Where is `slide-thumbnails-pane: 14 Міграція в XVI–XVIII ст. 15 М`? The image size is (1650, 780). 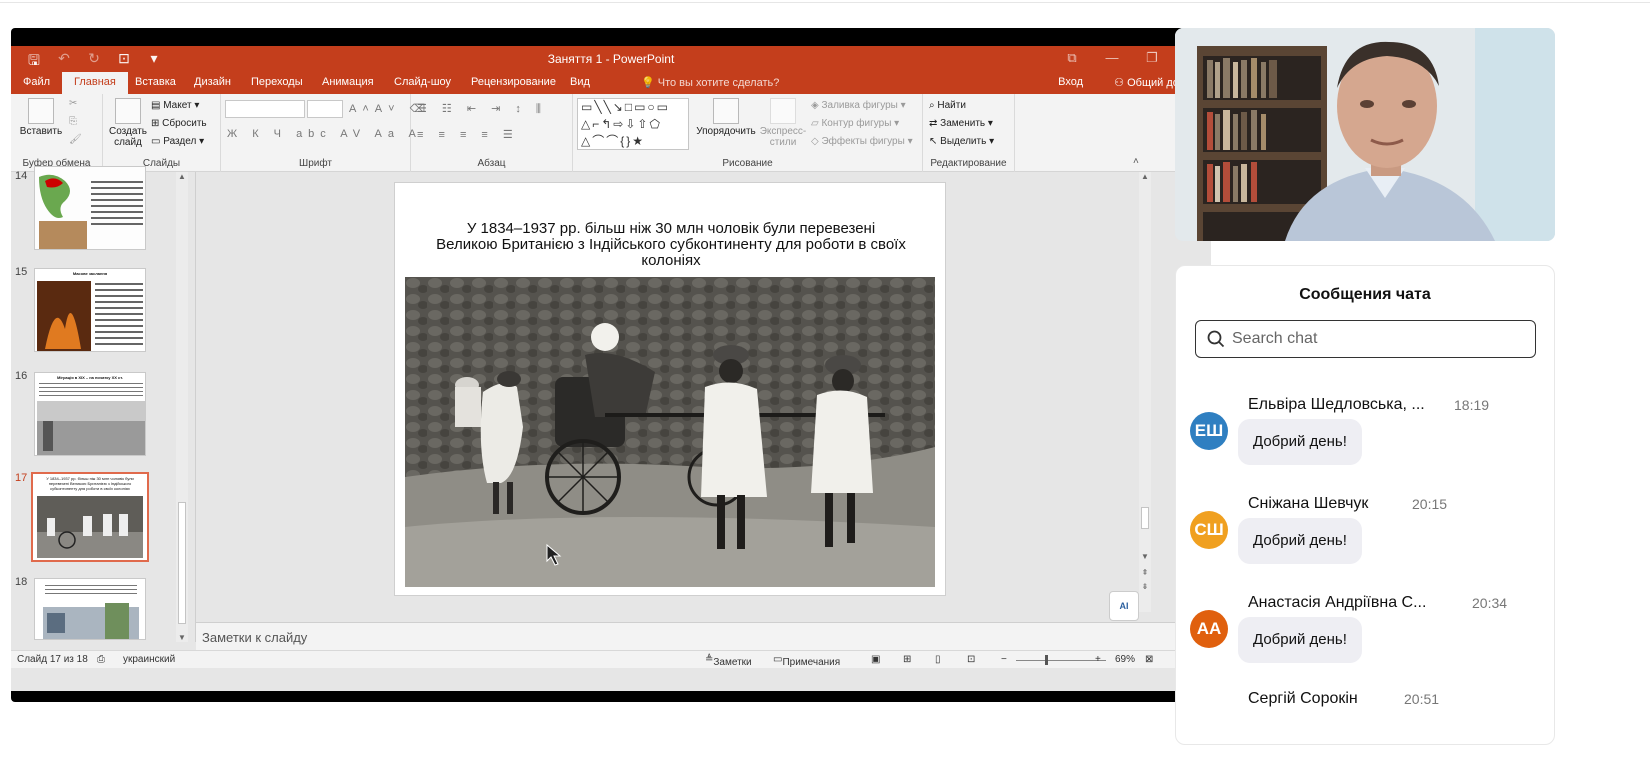
slide-thumbnails-pane: 14 Міграція в XVI–XVIII ст. 15 М is located at coordinates (103, 404).